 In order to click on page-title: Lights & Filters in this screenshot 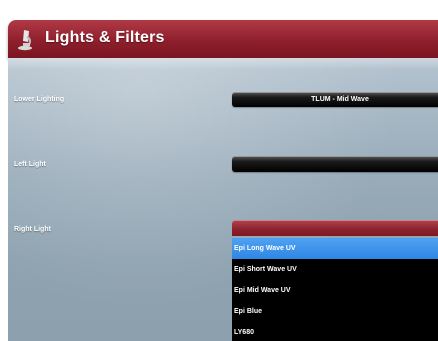, I will do `click(105, 37)`.